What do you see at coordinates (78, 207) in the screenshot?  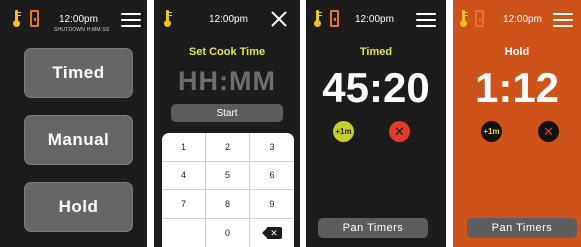 I see `hold-button: Hold` at bounding box center [78, 207].